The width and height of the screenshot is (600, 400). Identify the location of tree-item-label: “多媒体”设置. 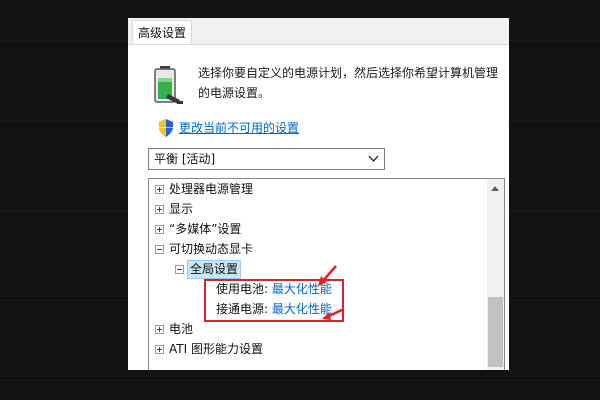
(205, 229).